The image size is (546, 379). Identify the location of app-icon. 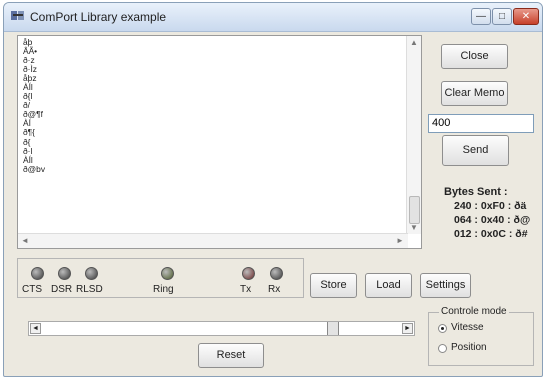
(17, 15).